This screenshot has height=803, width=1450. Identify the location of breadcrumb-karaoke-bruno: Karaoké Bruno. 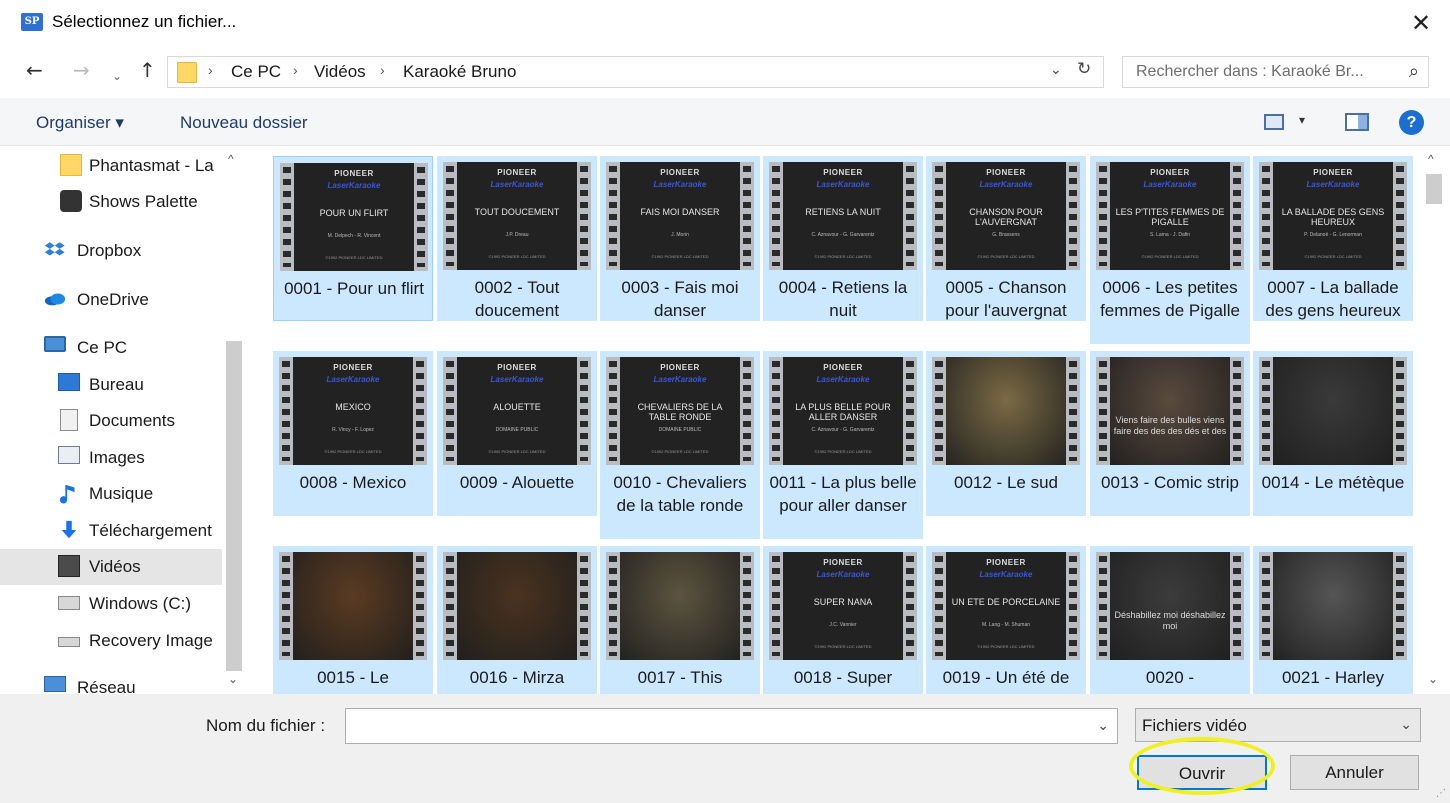
(459, 72).